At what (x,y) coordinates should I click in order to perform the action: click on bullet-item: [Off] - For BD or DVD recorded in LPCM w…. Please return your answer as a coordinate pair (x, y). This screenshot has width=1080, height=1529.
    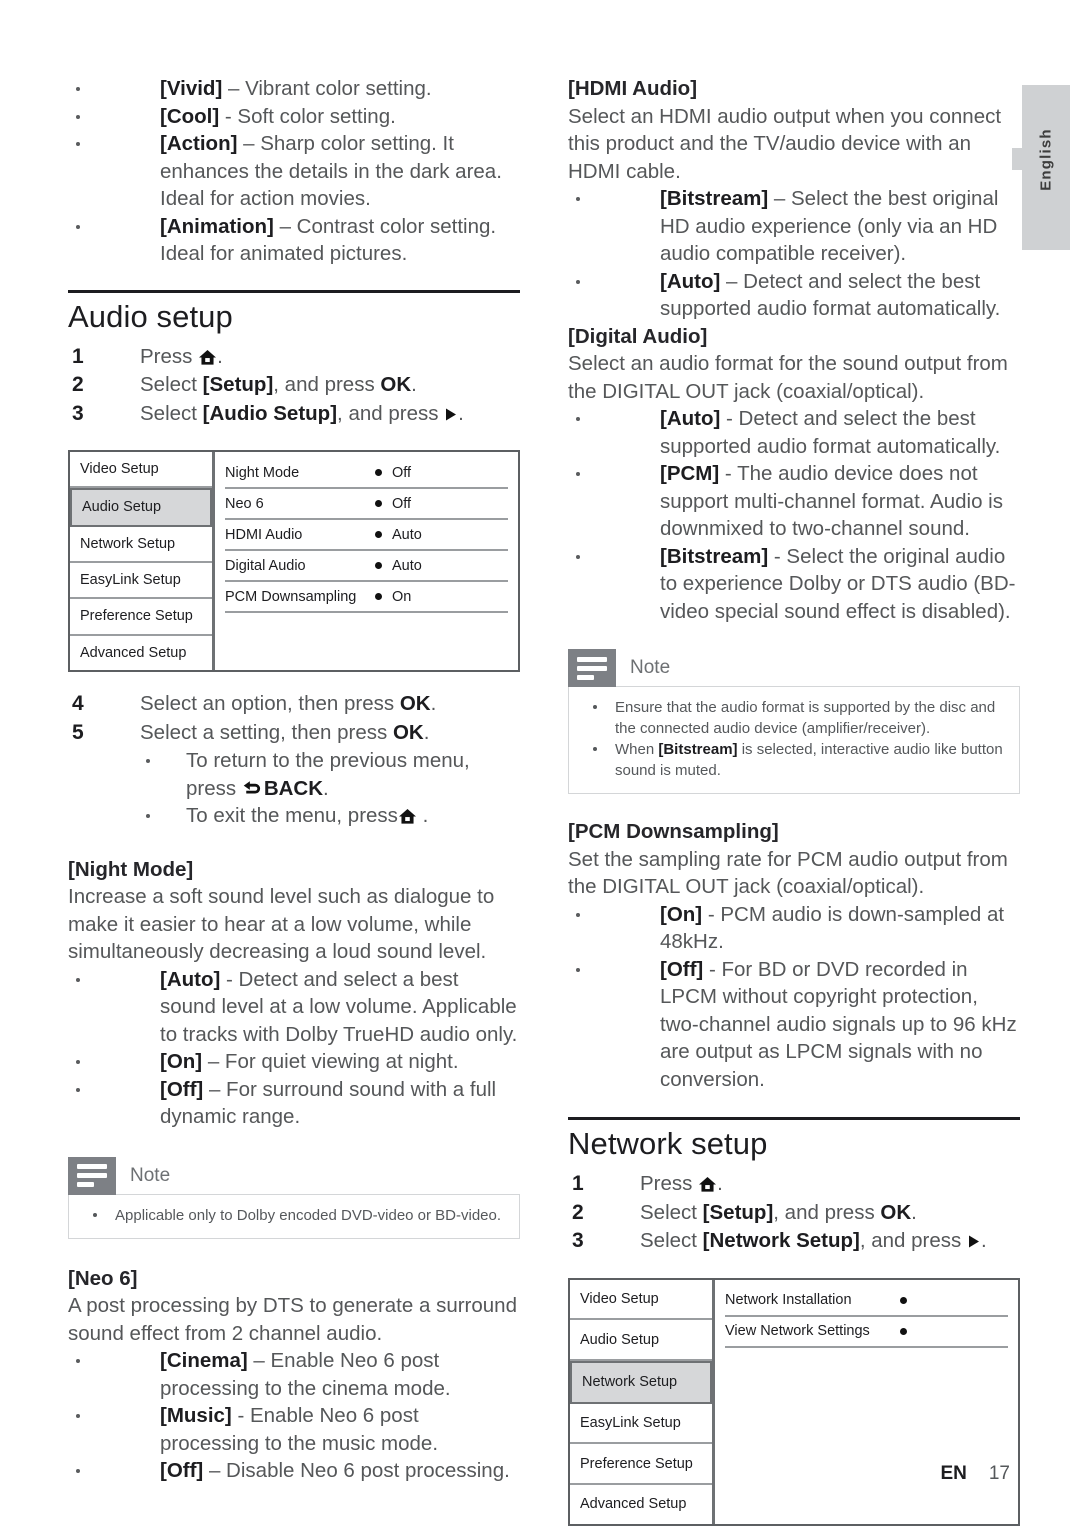
    Looking at the image, I should click on (794, 1025).